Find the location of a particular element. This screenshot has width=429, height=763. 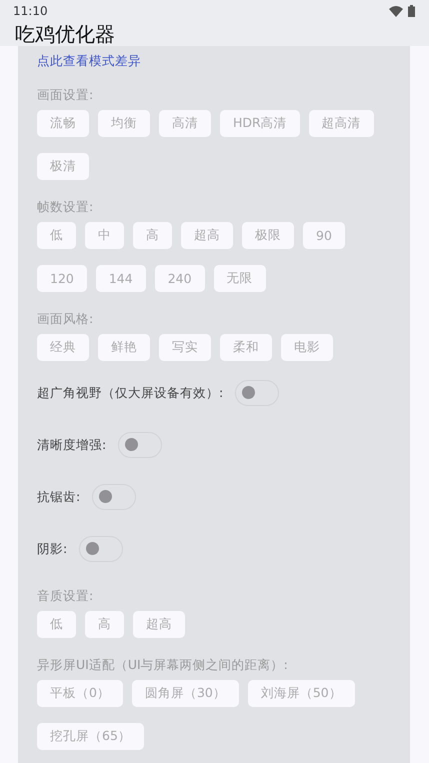

option-chip: 极清 is located at coordinates (63, 166).